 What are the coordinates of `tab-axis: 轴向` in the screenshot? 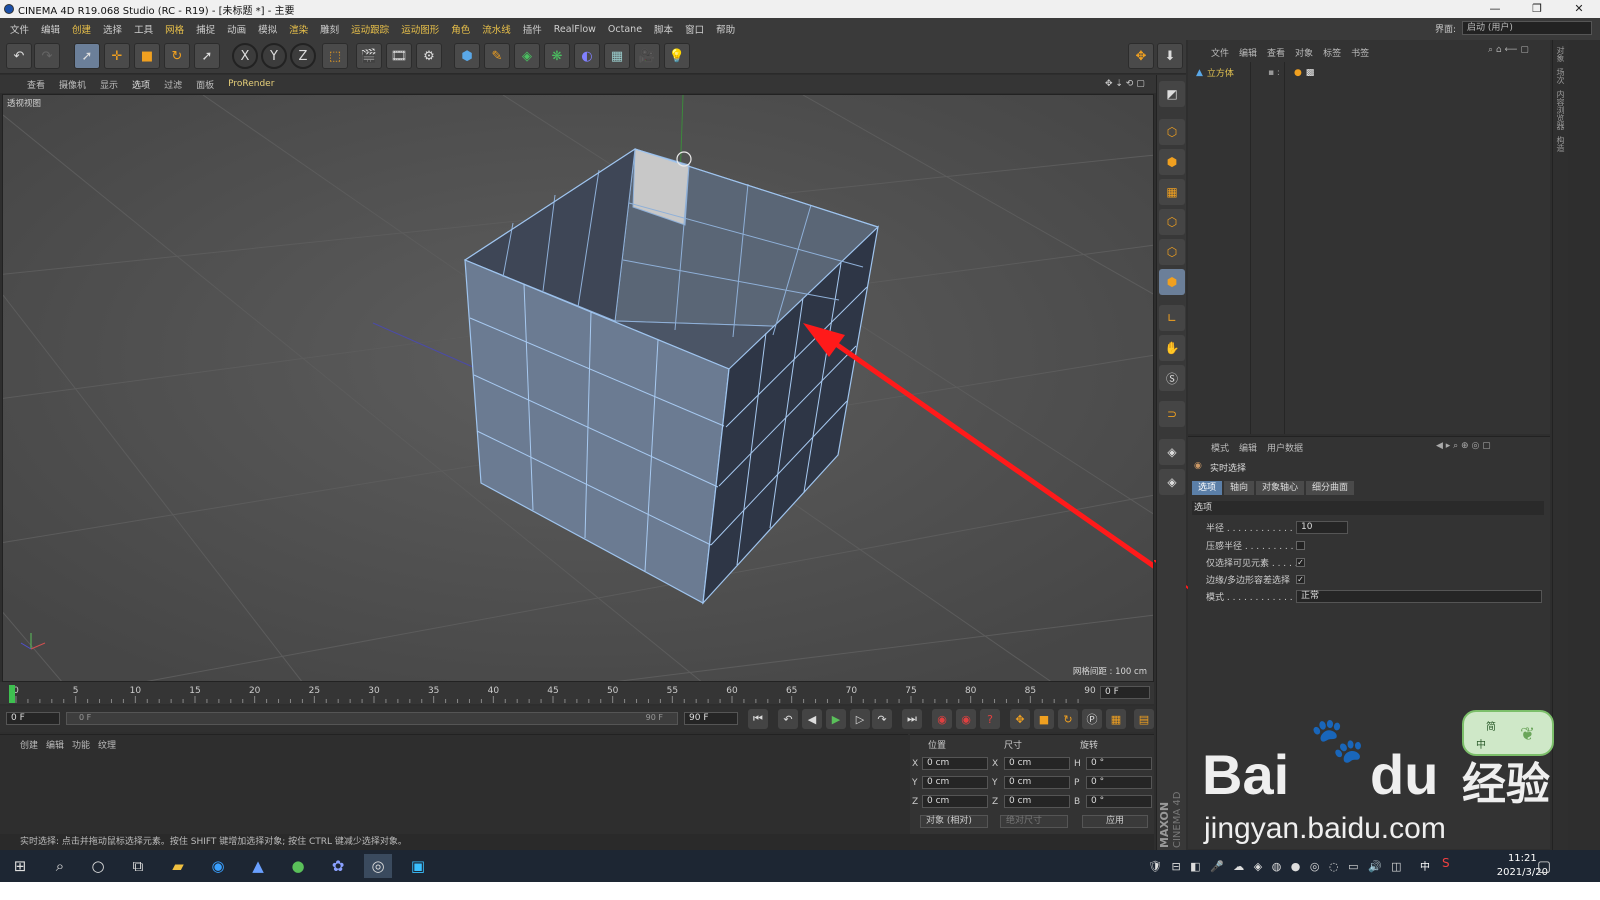 It's located at (1239, 488).